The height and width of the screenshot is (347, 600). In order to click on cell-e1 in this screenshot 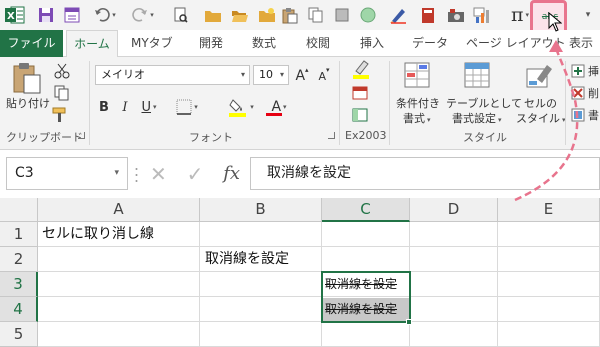, I will do `click(549, 234)`.